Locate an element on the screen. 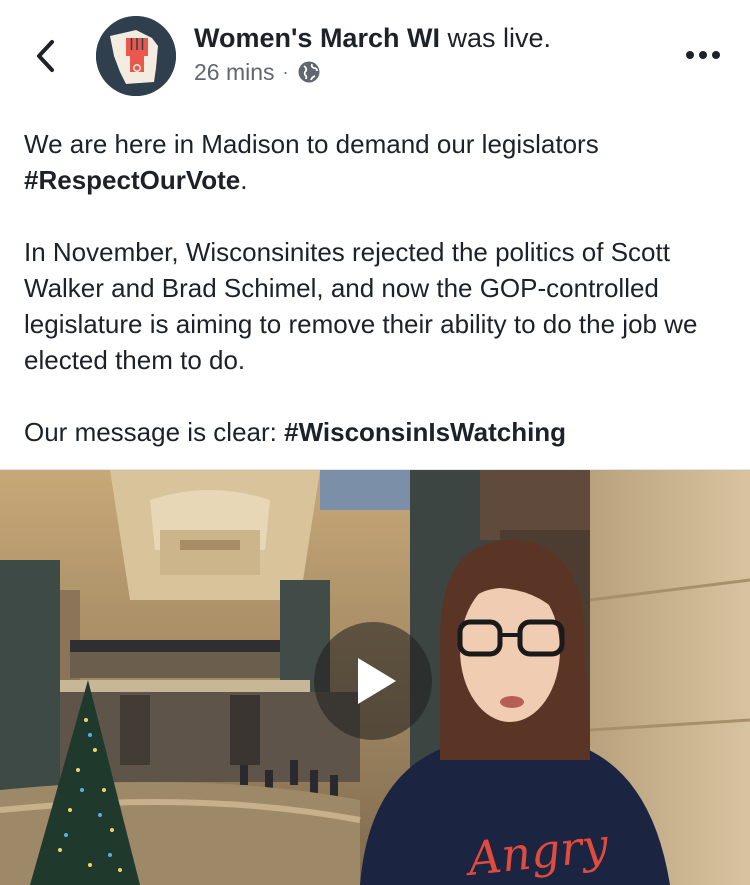  chevron-left-icon is located at coordinates (45, 56).